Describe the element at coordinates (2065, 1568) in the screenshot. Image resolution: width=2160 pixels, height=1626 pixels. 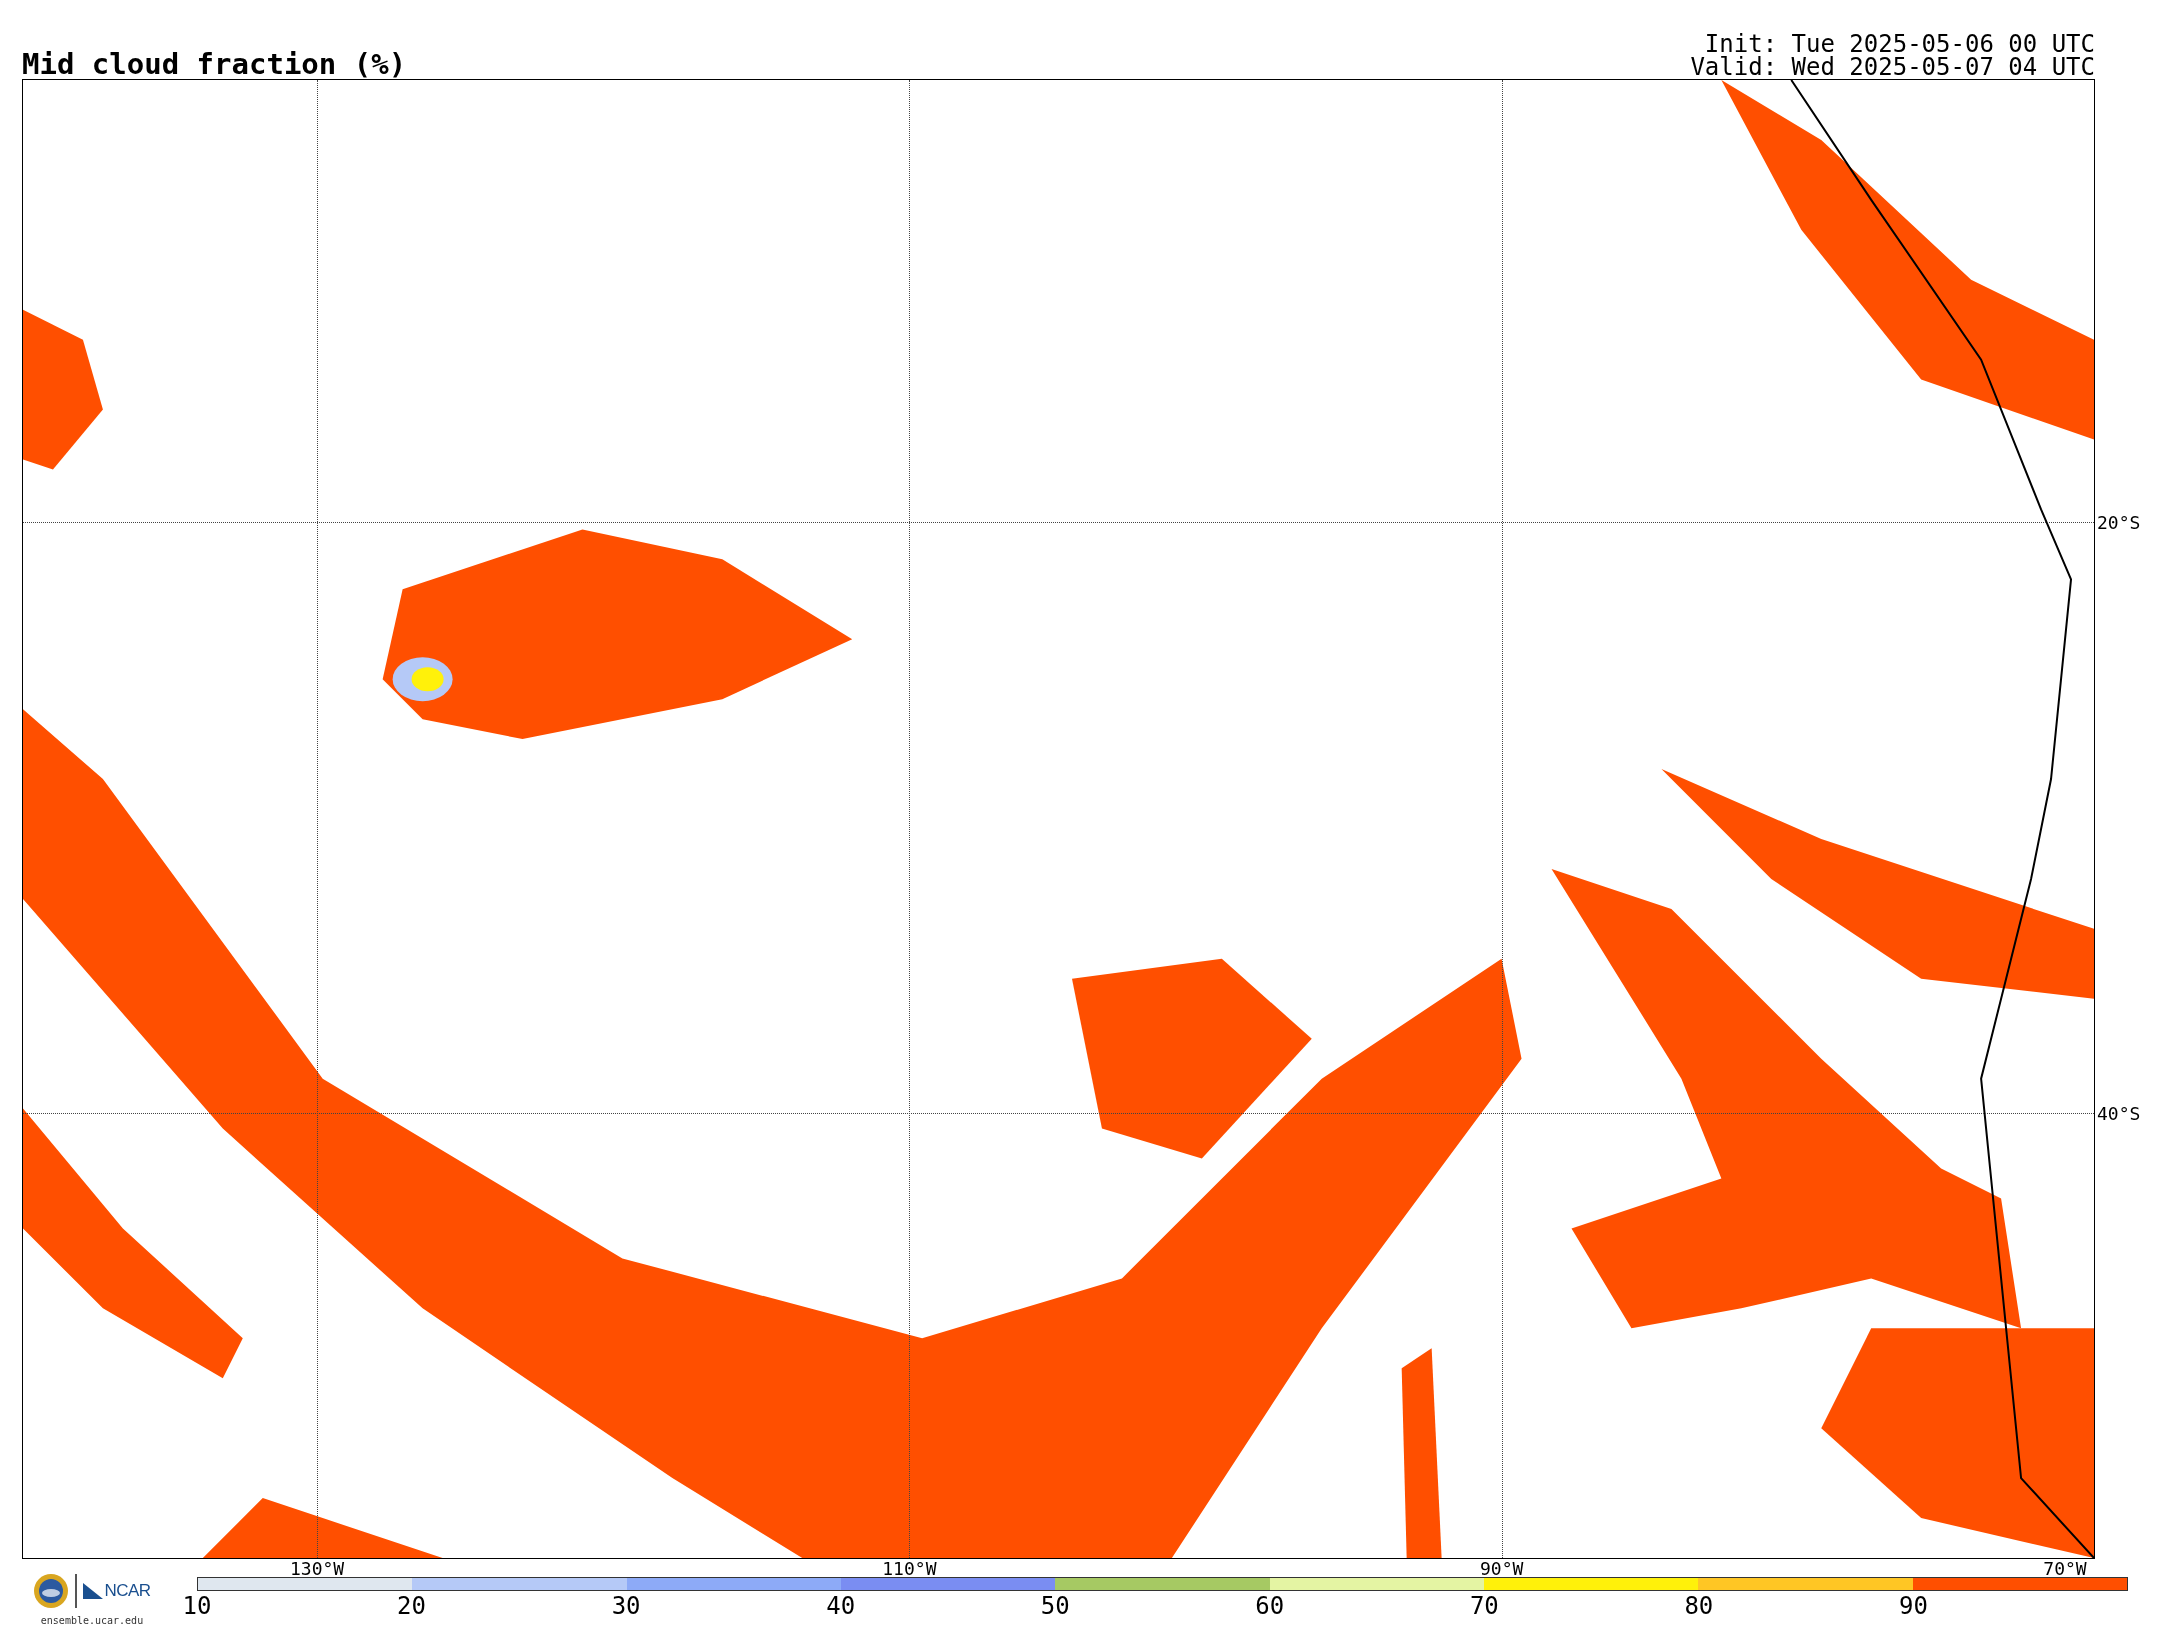
I see `longitude-label: 70°W` at that location.